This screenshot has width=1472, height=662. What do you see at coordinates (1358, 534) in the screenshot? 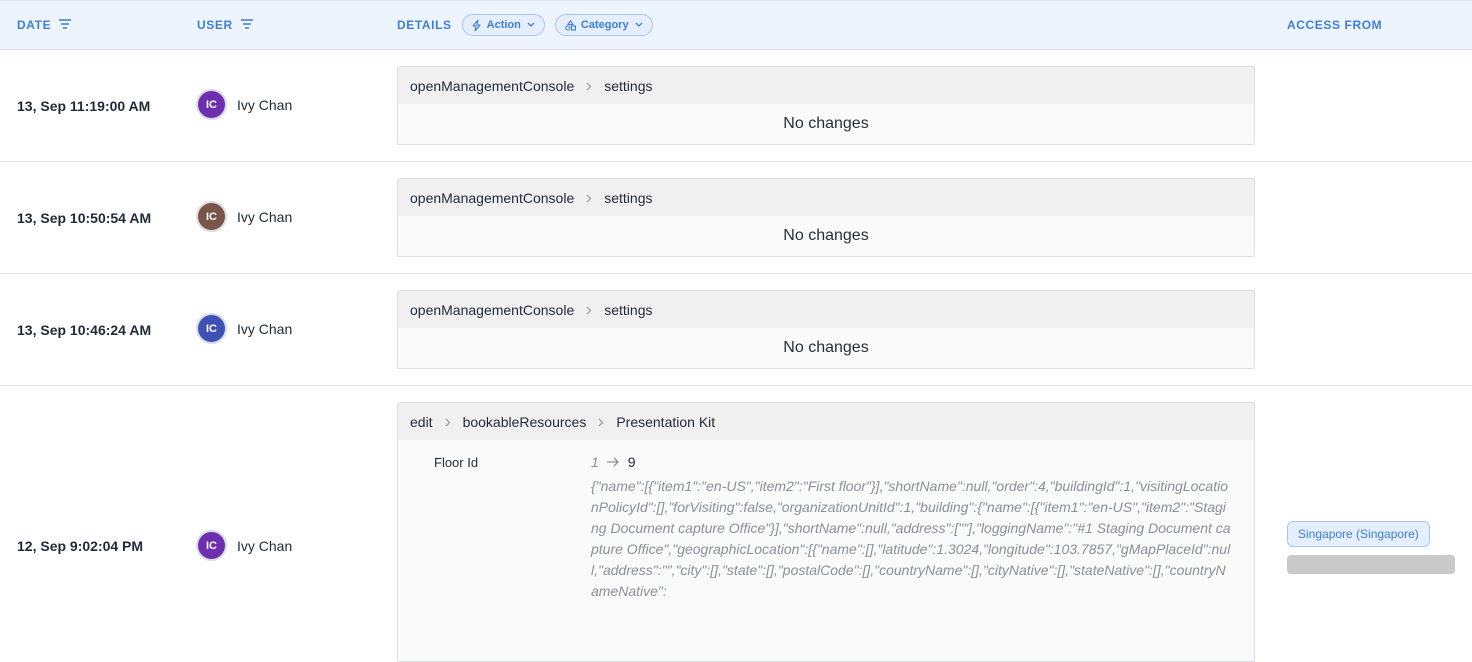
I see `location-badge: Singapore (Singapore)` at bounding box center [1358, 534].